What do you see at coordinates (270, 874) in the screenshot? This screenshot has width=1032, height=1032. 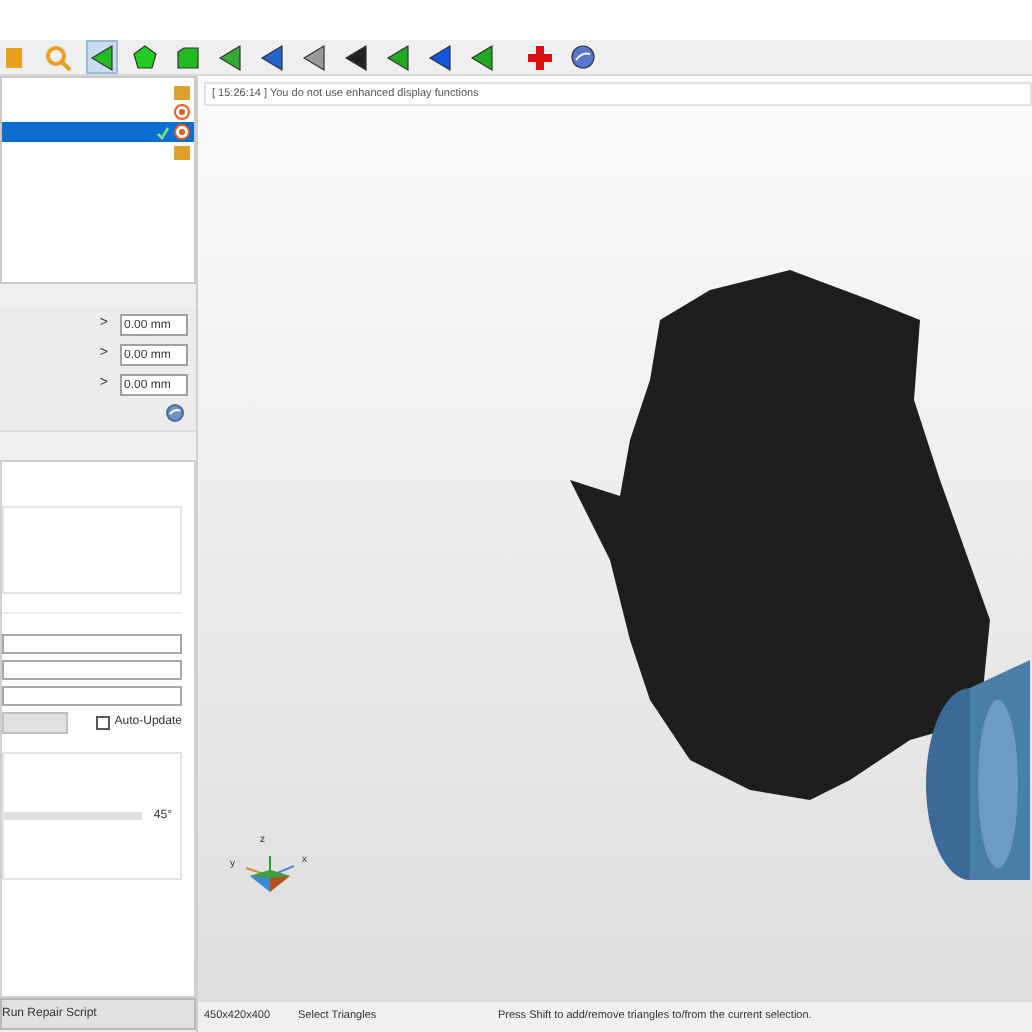 I see `axis-icon` at bounding box center [270, 874].